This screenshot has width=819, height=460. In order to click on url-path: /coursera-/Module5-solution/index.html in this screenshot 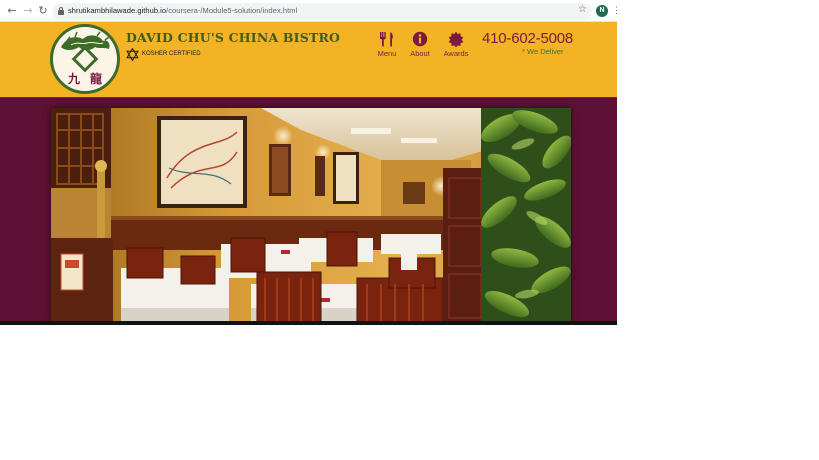, I will do `click(232, 10)`.